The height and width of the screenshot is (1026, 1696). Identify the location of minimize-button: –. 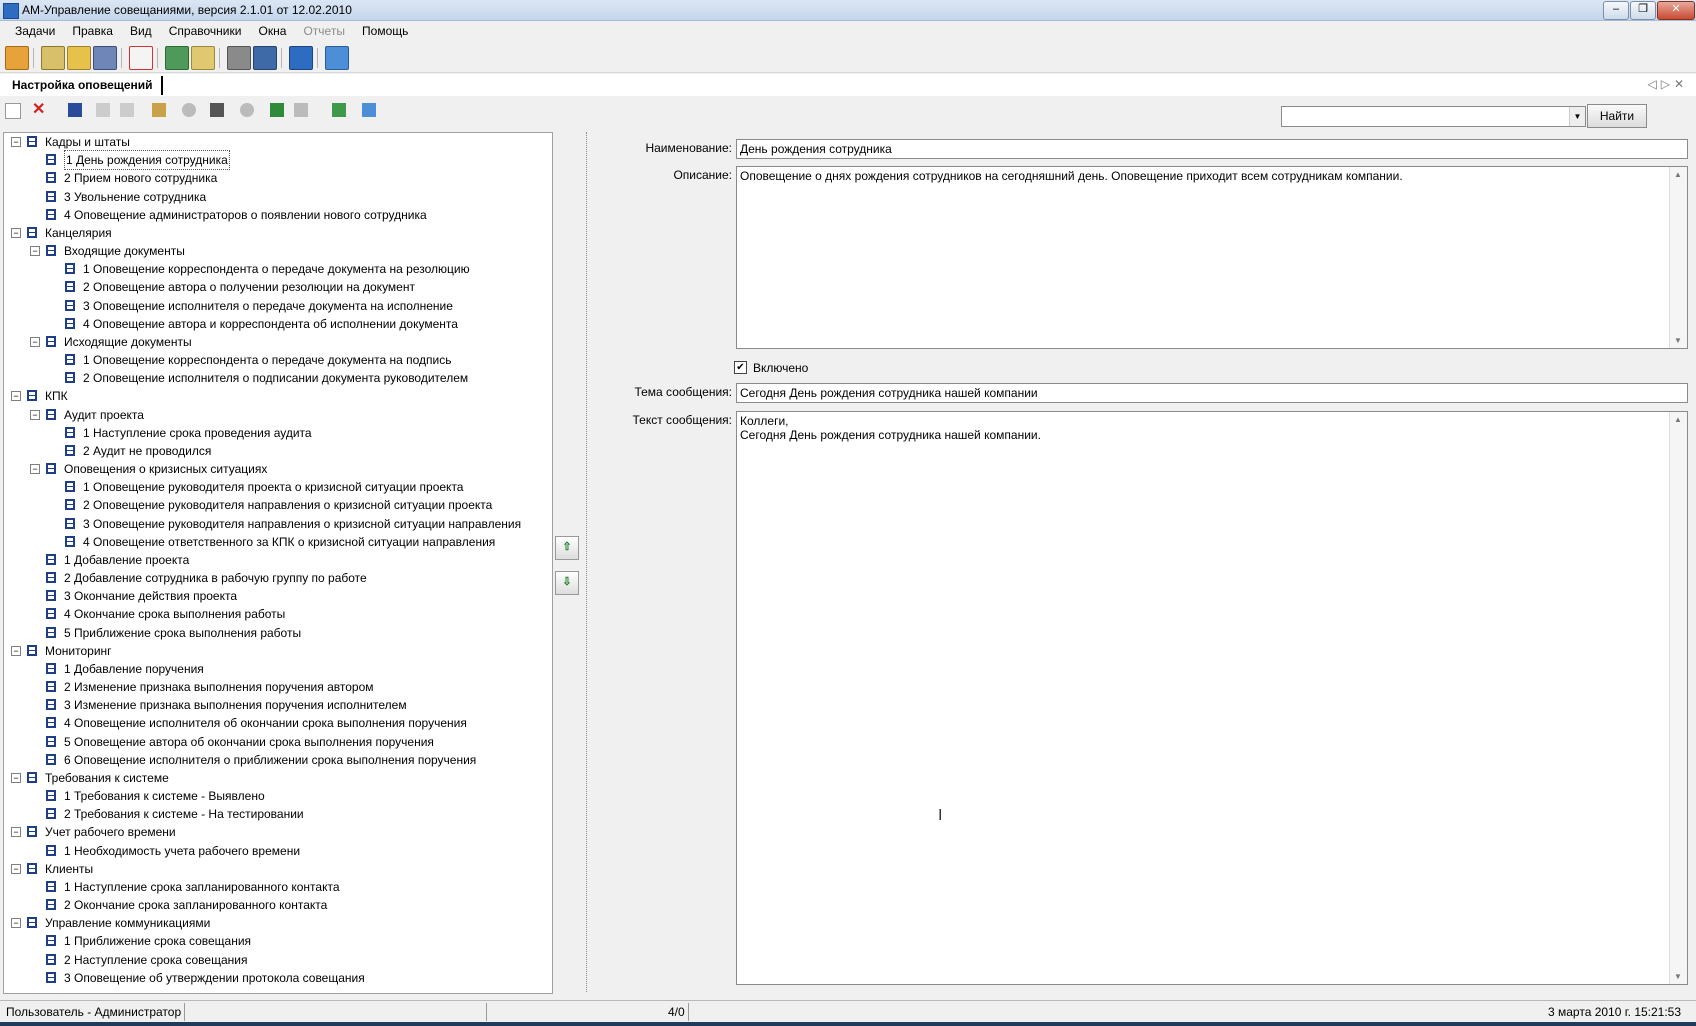
(1616, 10).